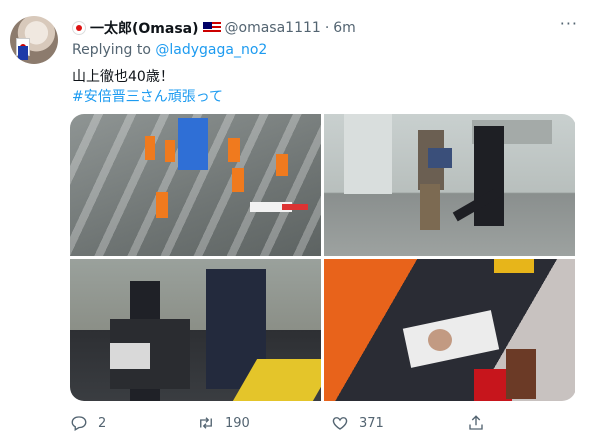 Image resolution: width=590 pixels, height=442 pixels. Describe the element at coordinates (344, 28) in the screenshot. I see `timestamp: 6m` at that location.